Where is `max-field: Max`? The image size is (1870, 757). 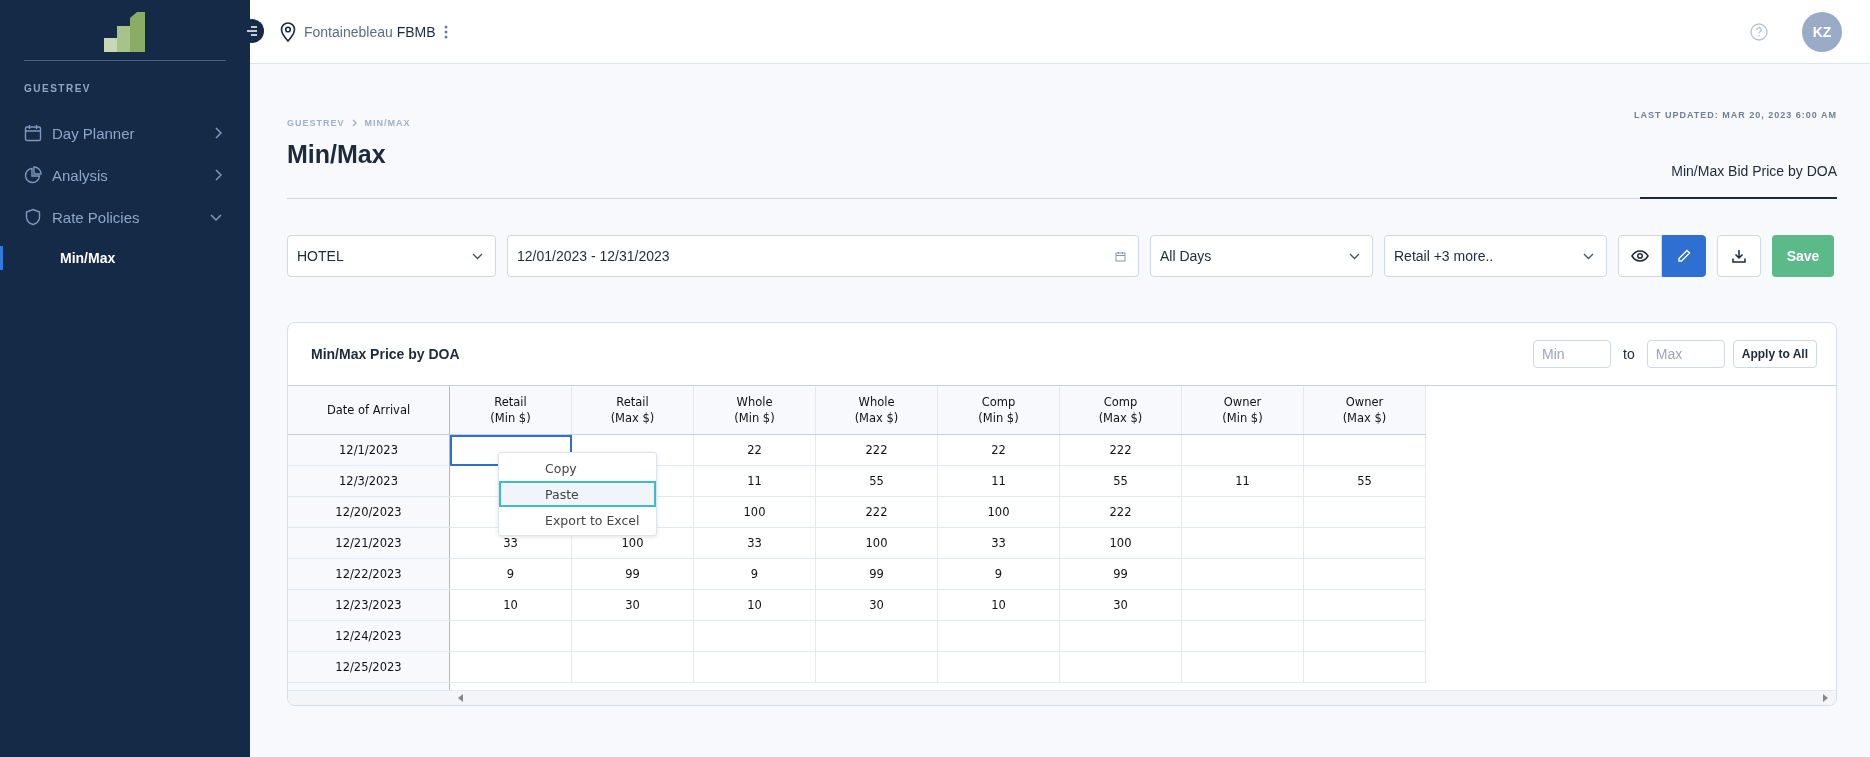 max-field: Max is located at coordinates (1685, 354).